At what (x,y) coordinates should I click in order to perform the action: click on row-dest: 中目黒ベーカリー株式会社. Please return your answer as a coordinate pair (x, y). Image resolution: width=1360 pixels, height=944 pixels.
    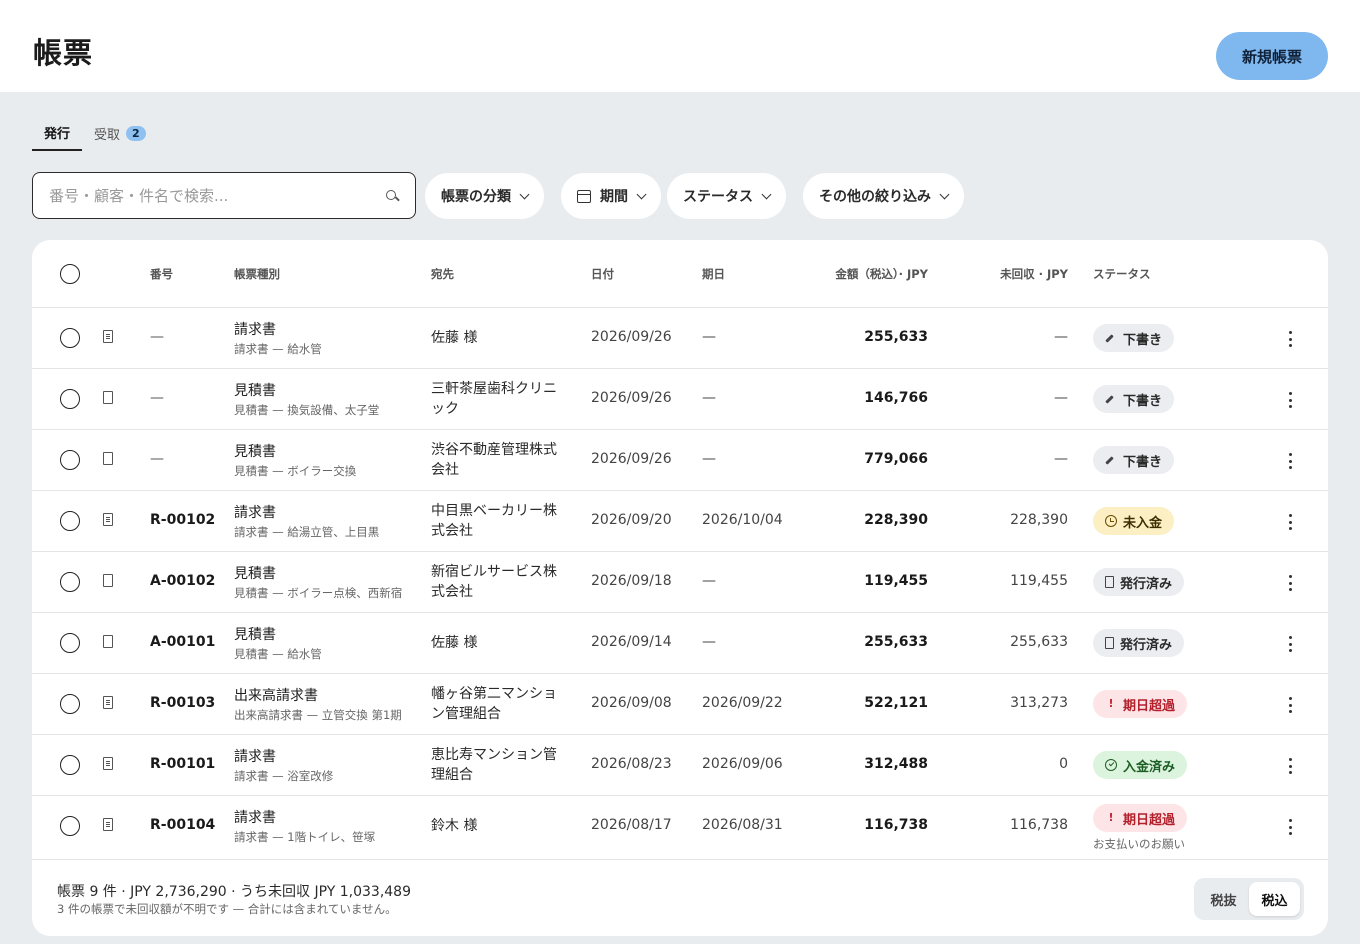
    Looking at the image, I should click on (494, 521).